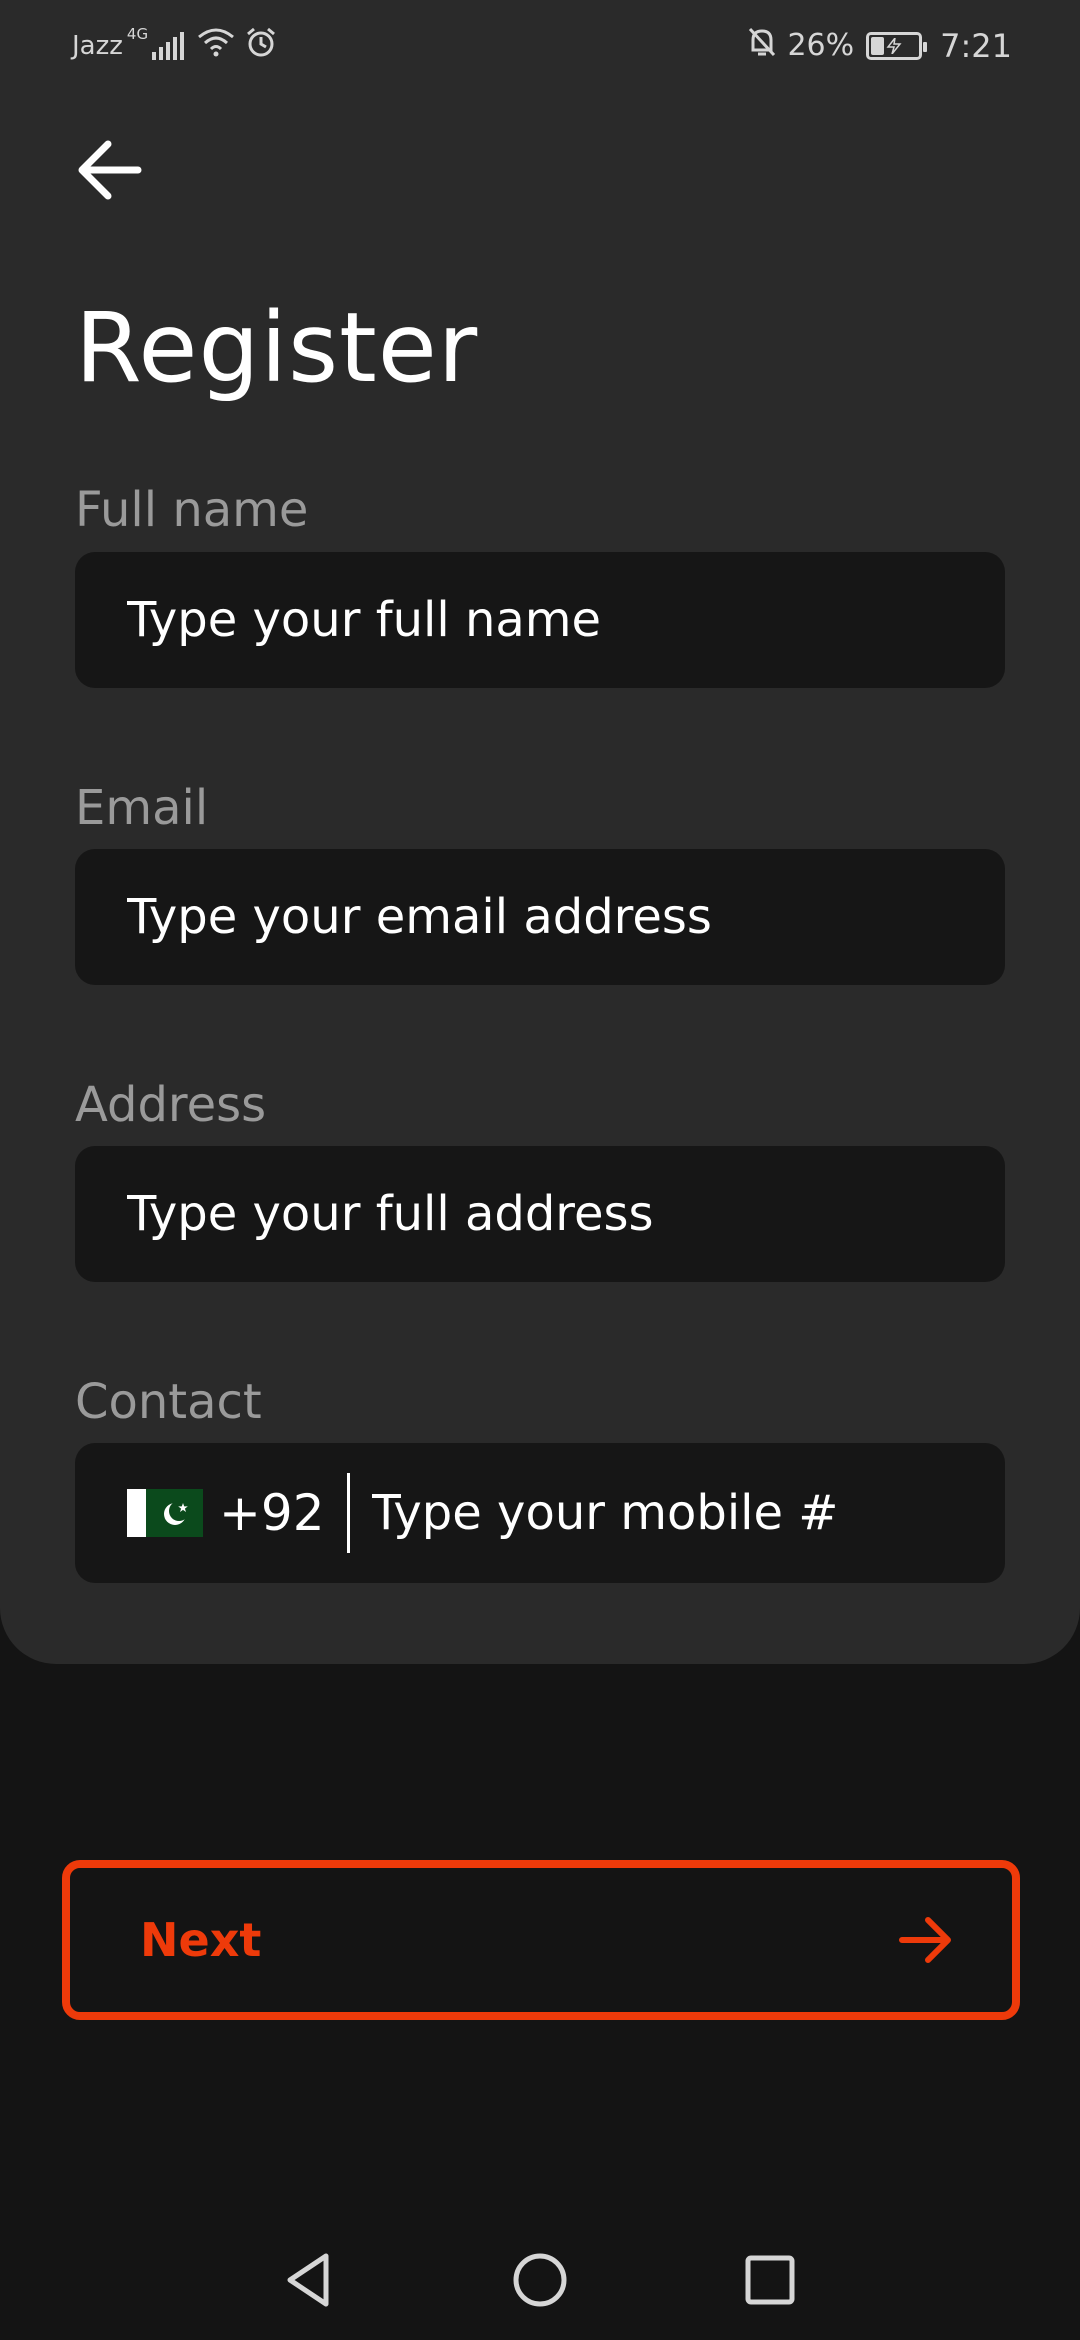  What do you see at coordinates (192, 510) in the screenshot?
I see `full-name-label: Full name` at bounding box center [192, 510].